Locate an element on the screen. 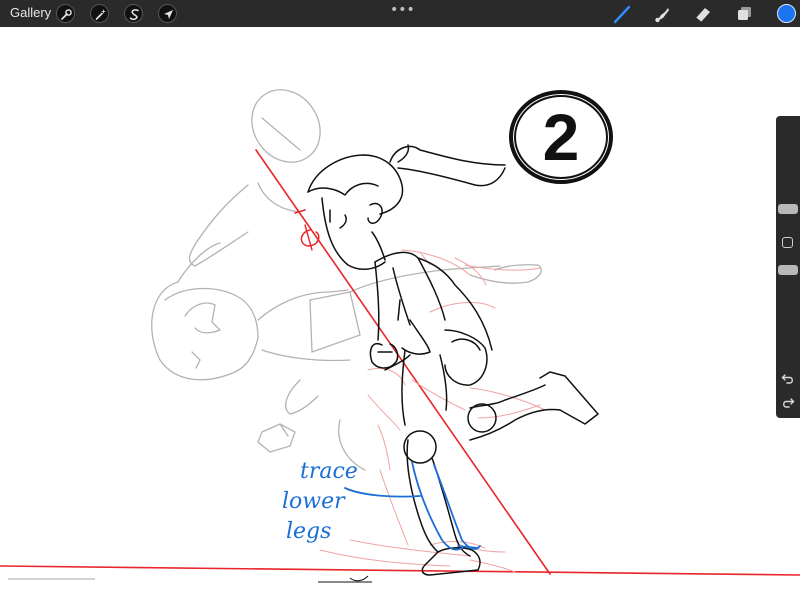 The width and height of the screenshot is (800, 600). selection-s-icon is located at coordinates (134, 15).